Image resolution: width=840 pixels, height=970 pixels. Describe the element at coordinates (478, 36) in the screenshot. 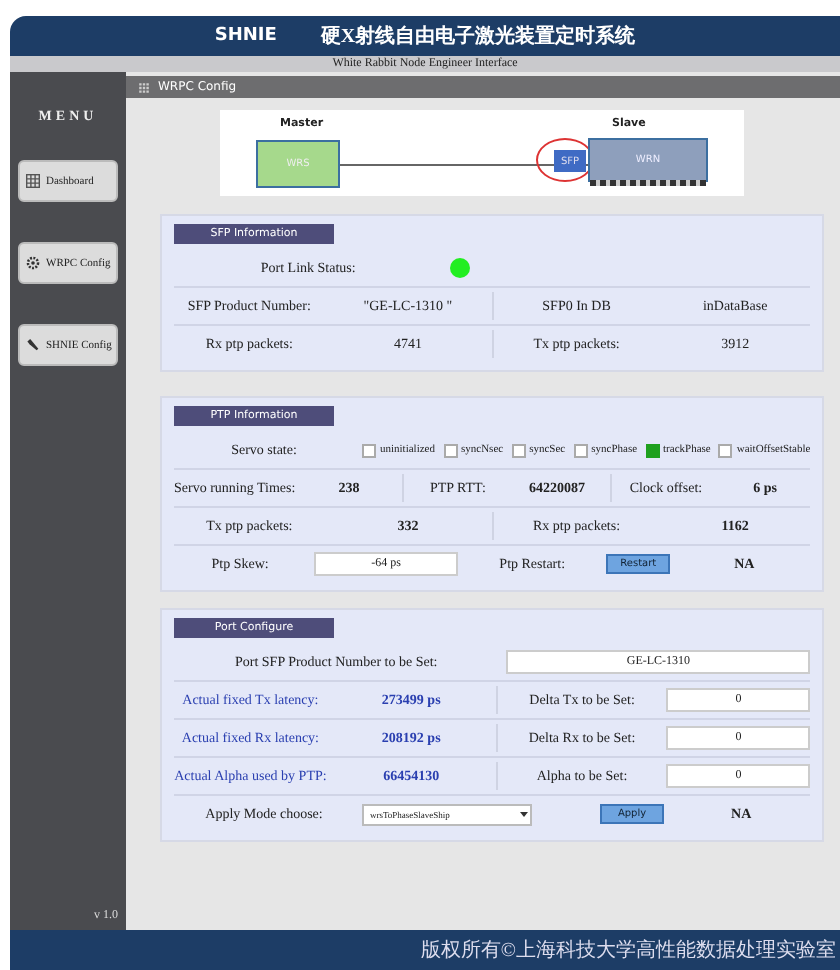

I see `system-title: 硬X射线自由电子激光装置定时系统` at that location.